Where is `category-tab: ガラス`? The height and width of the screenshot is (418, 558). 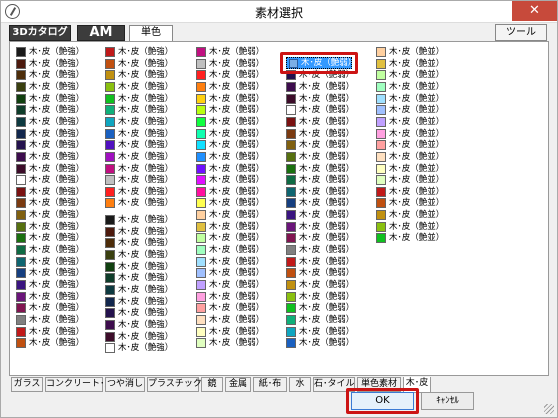 category-tab: ガラス is located at coordinates (27, 384).